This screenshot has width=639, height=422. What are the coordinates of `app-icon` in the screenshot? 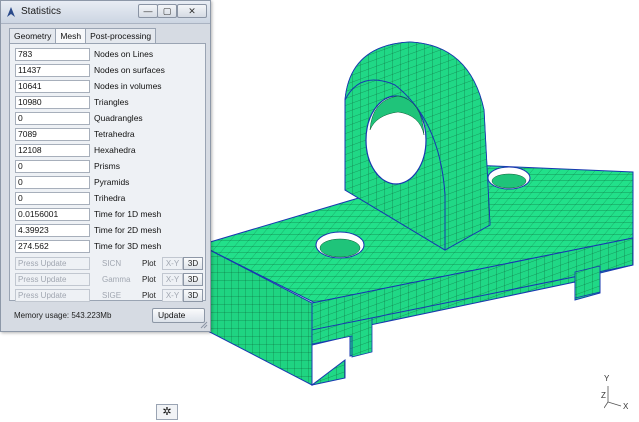 It's located at (11, 12).